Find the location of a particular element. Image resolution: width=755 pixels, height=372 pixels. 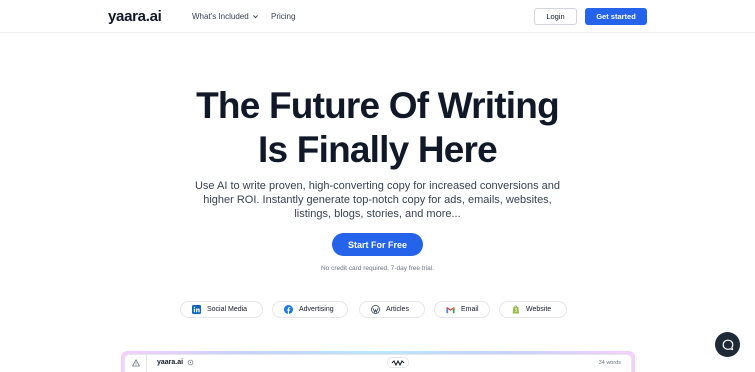

editor-preview: yaara.ai 34 words is located at coordinates (378, 363).